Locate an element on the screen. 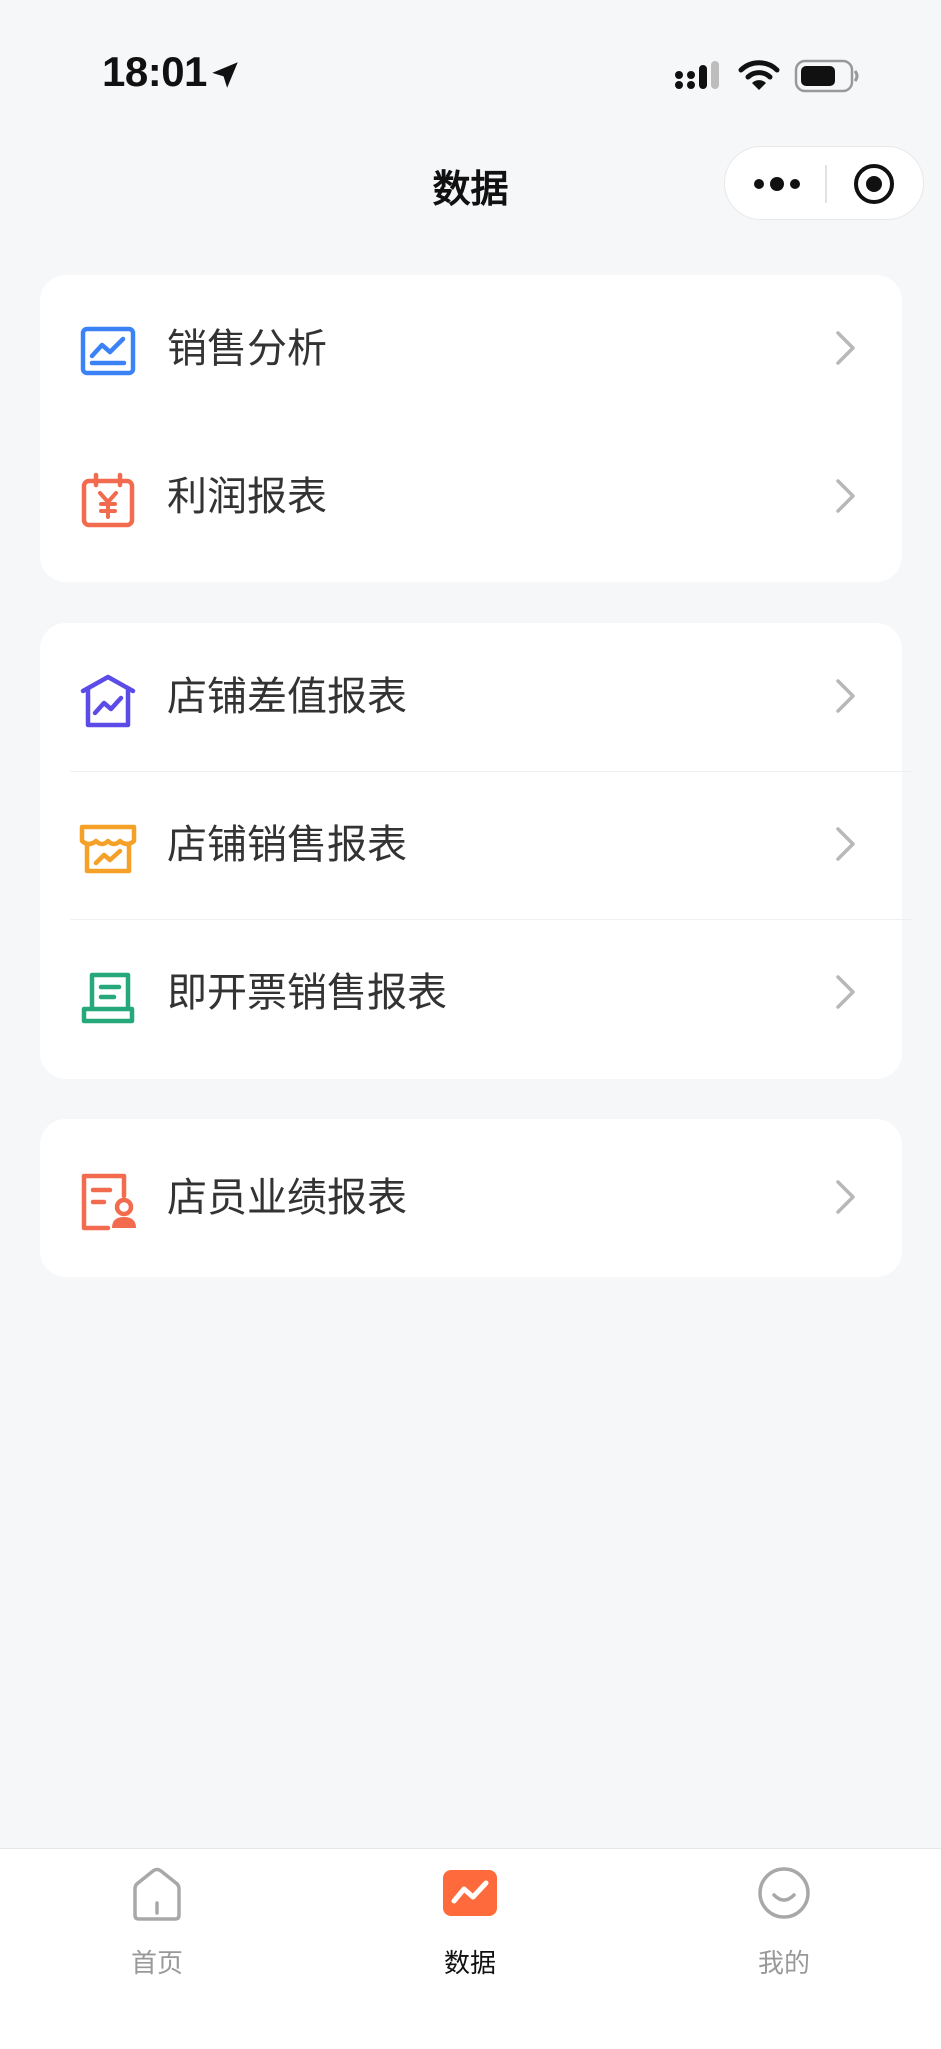  close-target-icon is located at coordinates (874, 184).